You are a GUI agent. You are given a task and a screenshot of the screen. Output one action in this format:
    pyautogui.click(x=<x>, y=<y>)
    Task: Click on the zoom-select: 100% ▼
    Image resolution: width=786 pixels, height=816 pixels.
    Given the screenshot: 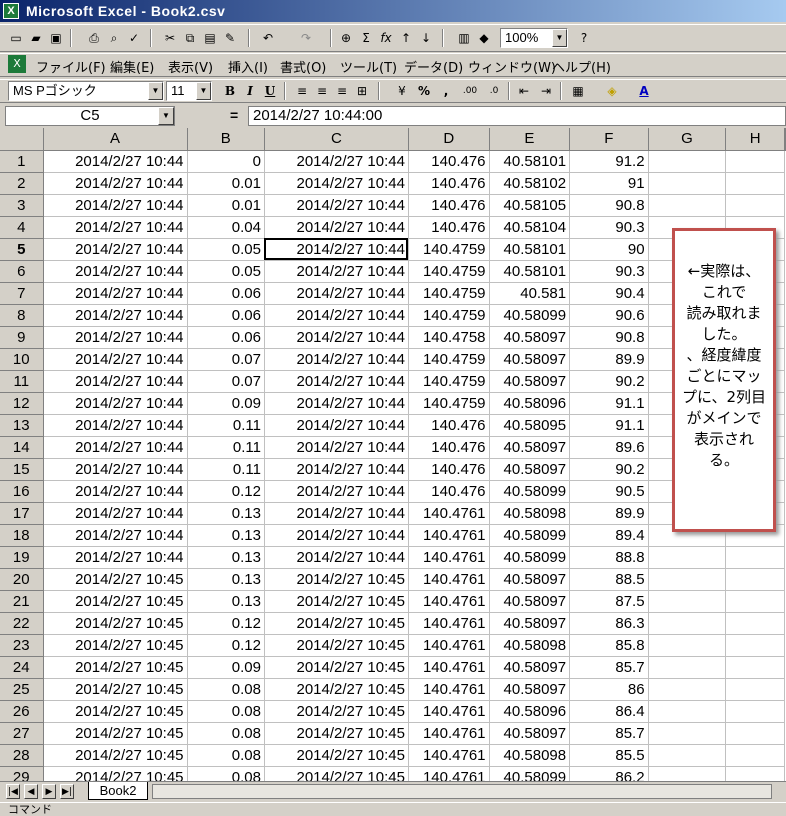 What is the action you would take?
    pyautogui.click(x=534, y=38)
    